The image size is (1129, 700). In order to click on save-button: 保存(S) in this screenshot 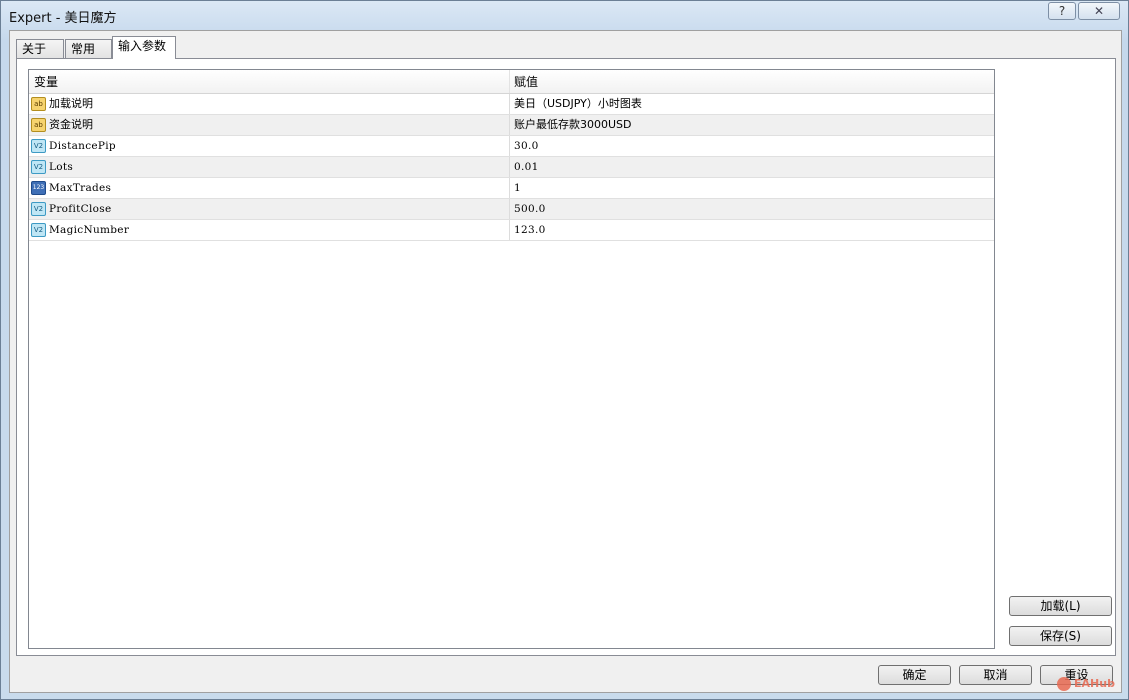, I will do `click(1060, 636)`.